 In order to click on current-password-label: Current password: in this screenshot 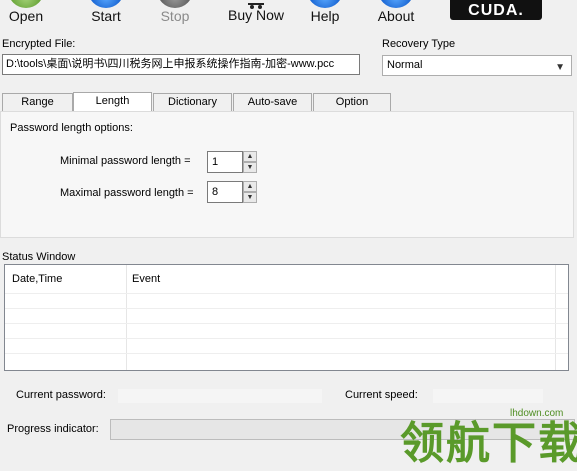, I will do `click(61, 395)`.